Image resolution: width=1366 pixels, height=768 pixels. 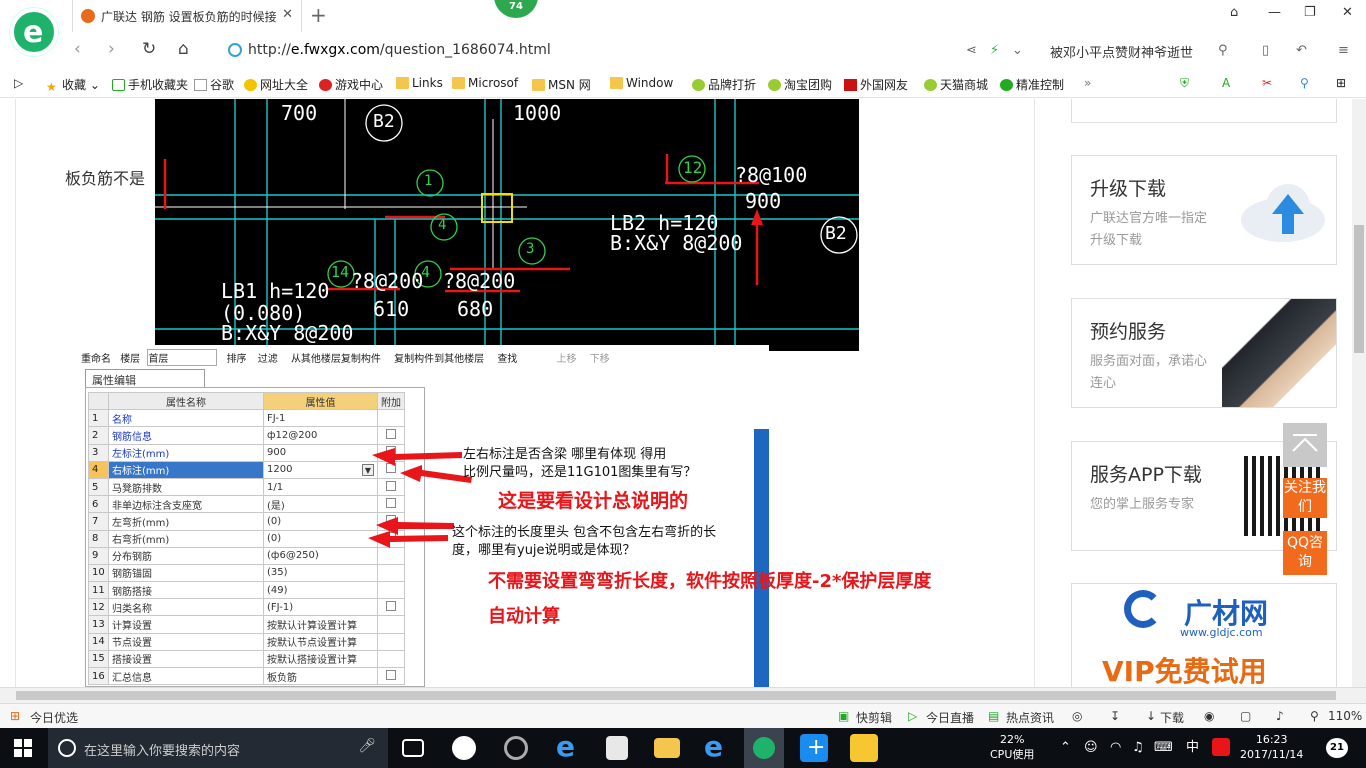 I want to click on bookmark-item: ★ 收藏 ⌄, so click(x=73, y=85).